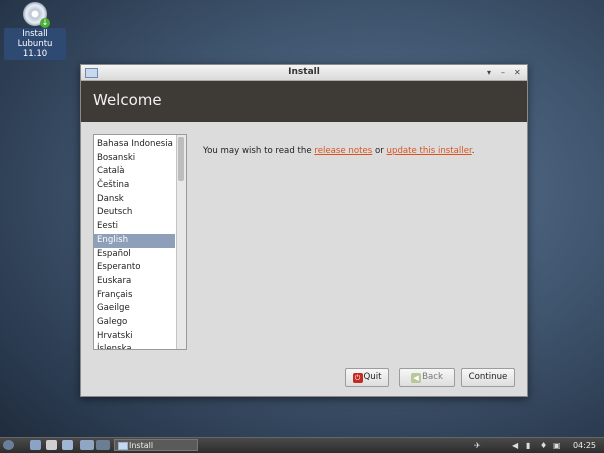 The height and width of the screenshot is (453, 604). What do you see at coordinates (181, 159) in the screenshot?
I see `scrollbar-thumb` at bounding box center [181, 159].